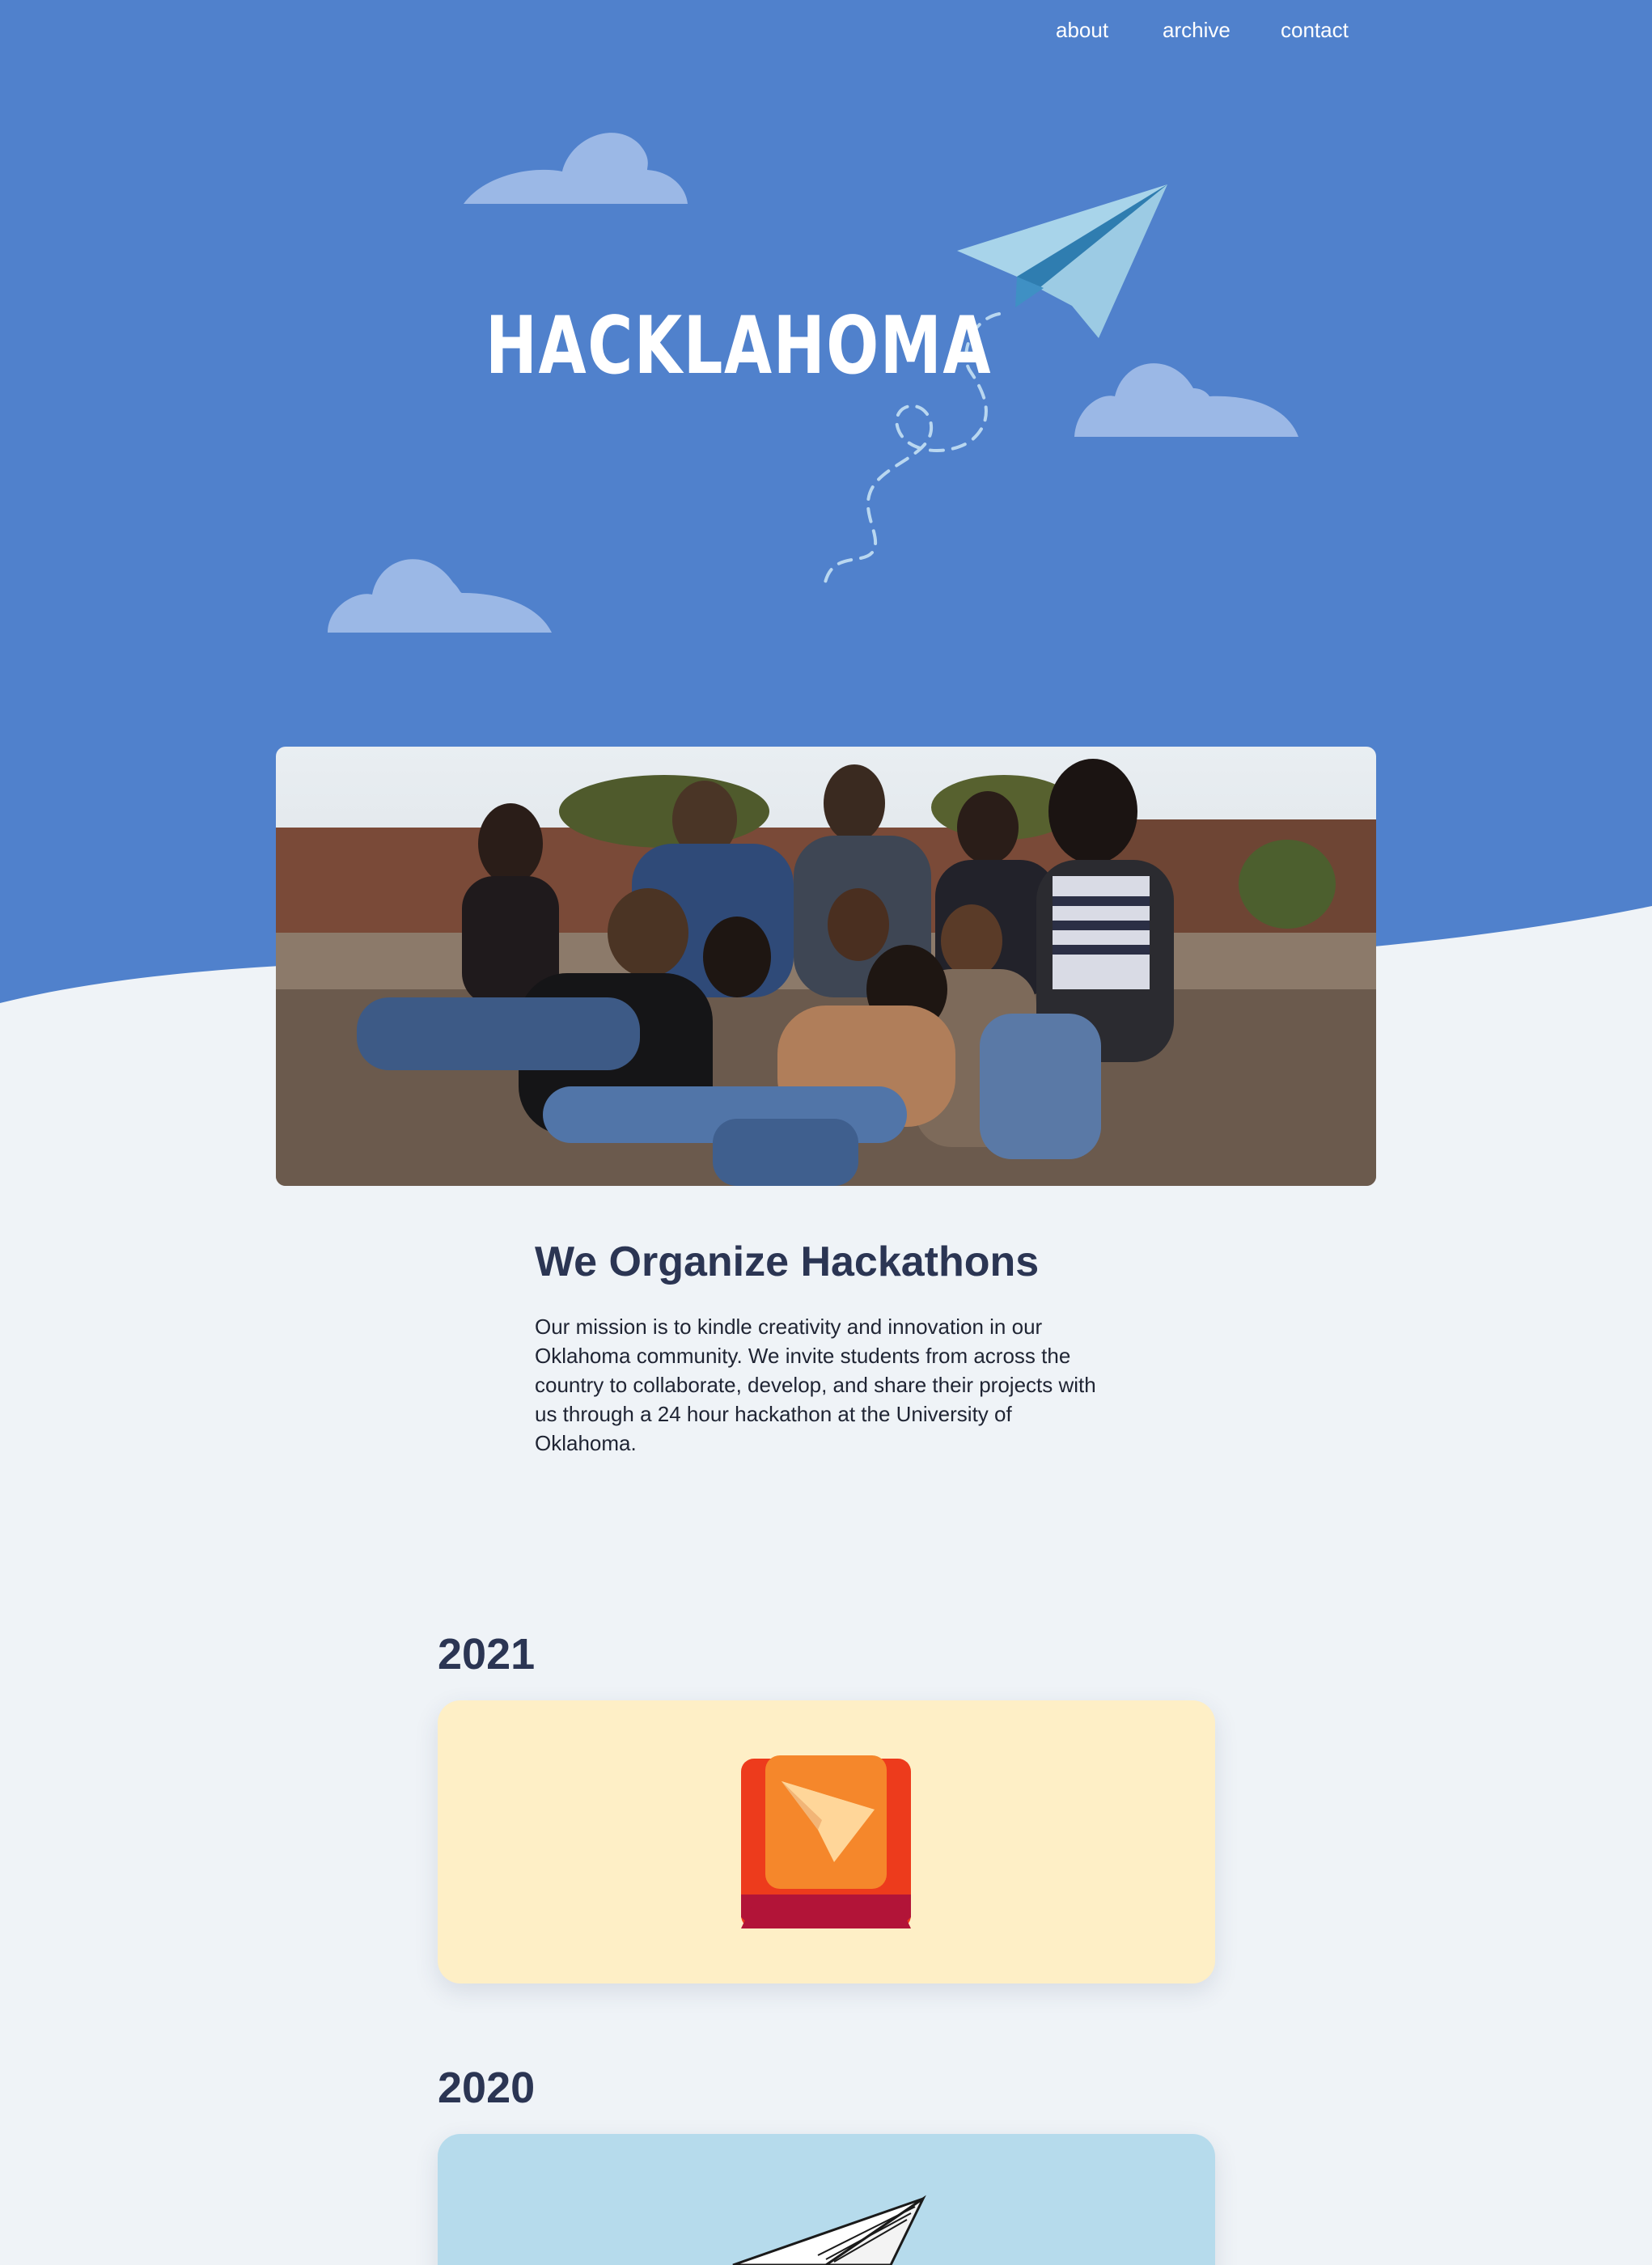 This screenshot has height=2265, width=1652. Describe the element at coordinates (829, 2230) in the screenshot. I see `paper-plane-icon` at that location.